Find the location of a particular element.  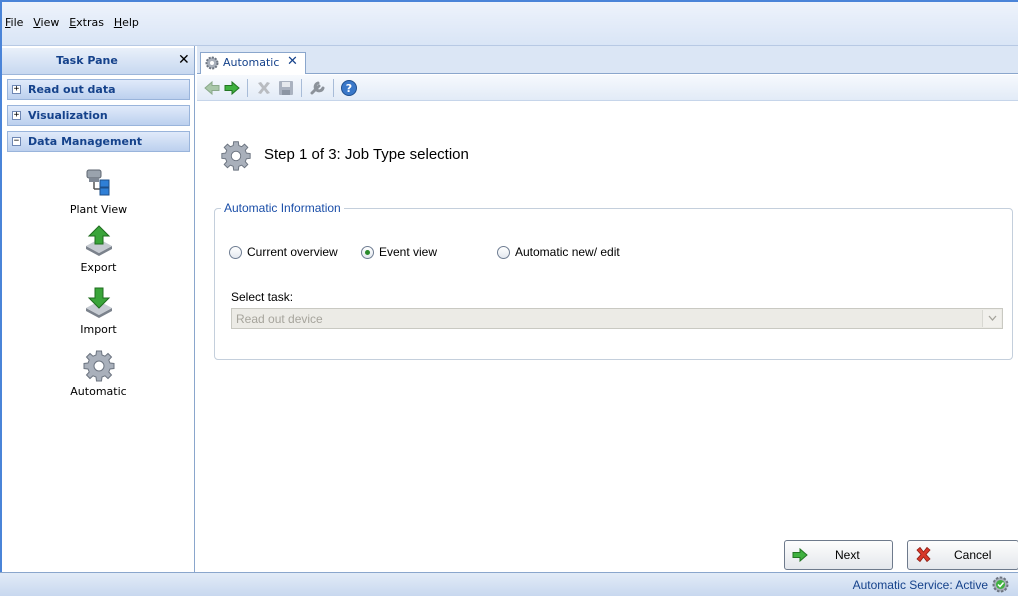

status-bar: Automatic Service: Active is located at coordinates (509, 584).